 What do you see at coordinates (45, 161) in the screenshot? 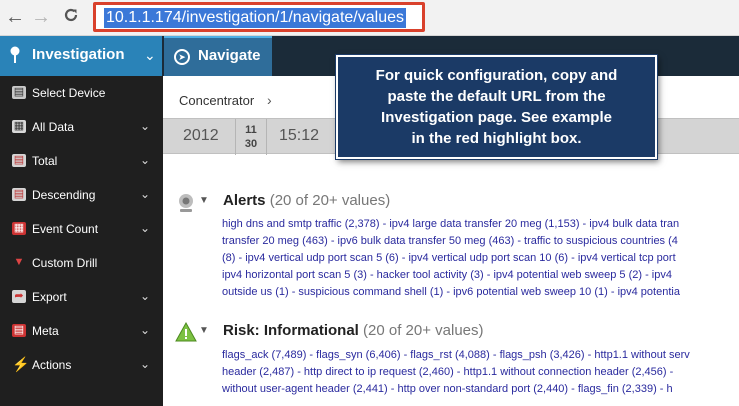
I see `sidebar-item-label: Total` at bounding box center [45, 161].